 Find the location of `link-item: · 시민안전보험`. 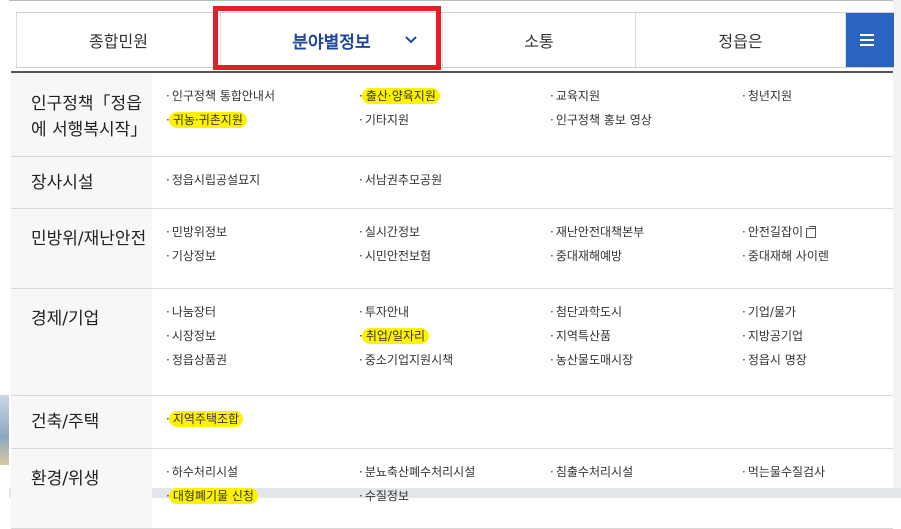

link-item: · 시민안전보험 is located at coordinates (454, 258).